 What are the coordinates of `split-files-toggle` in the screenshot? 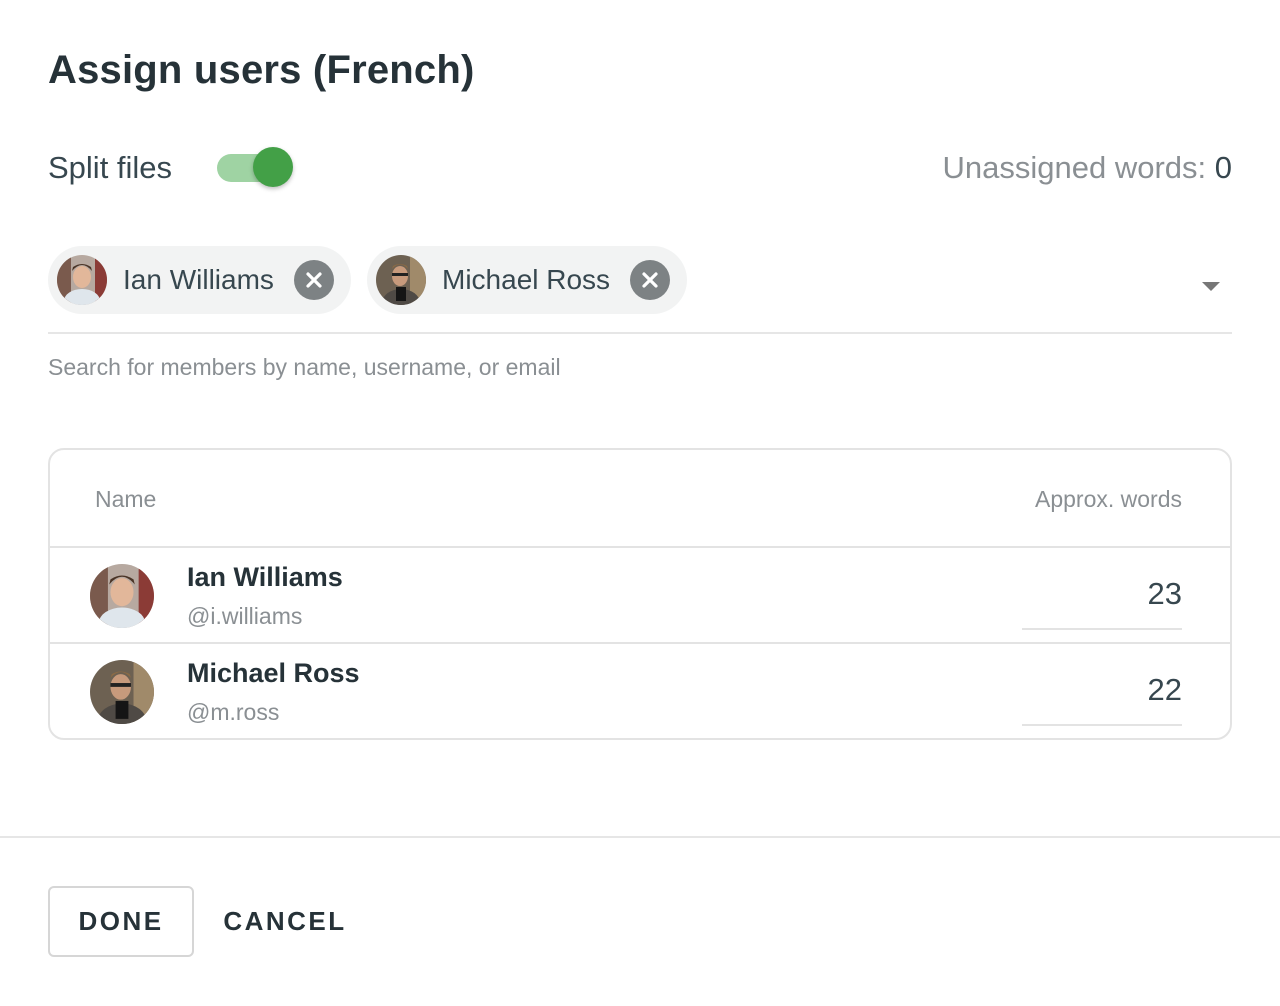 It's located at (255, 166).